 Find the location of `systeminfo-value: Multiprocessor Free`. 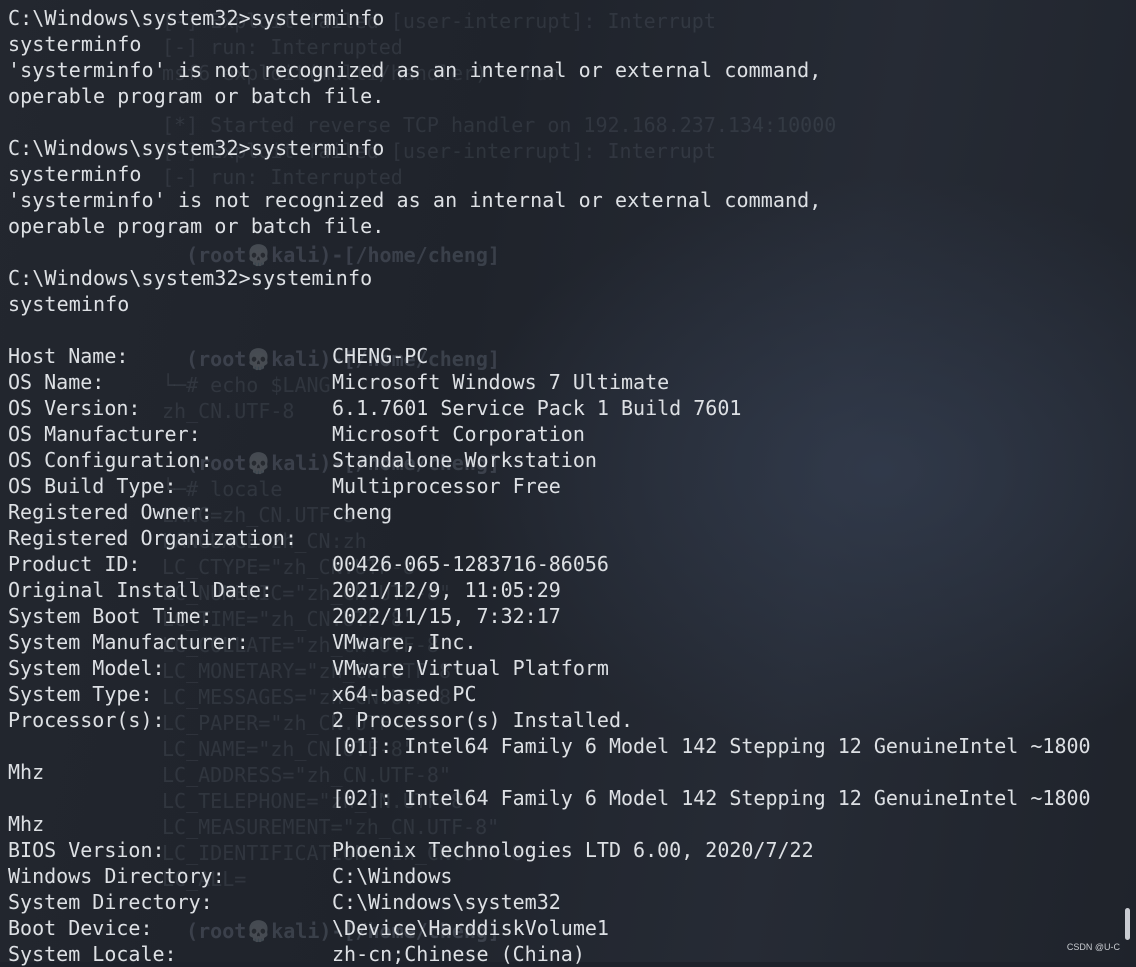

systeminfo-value: Multiprocessor Free is located at coordinates (446, 486).